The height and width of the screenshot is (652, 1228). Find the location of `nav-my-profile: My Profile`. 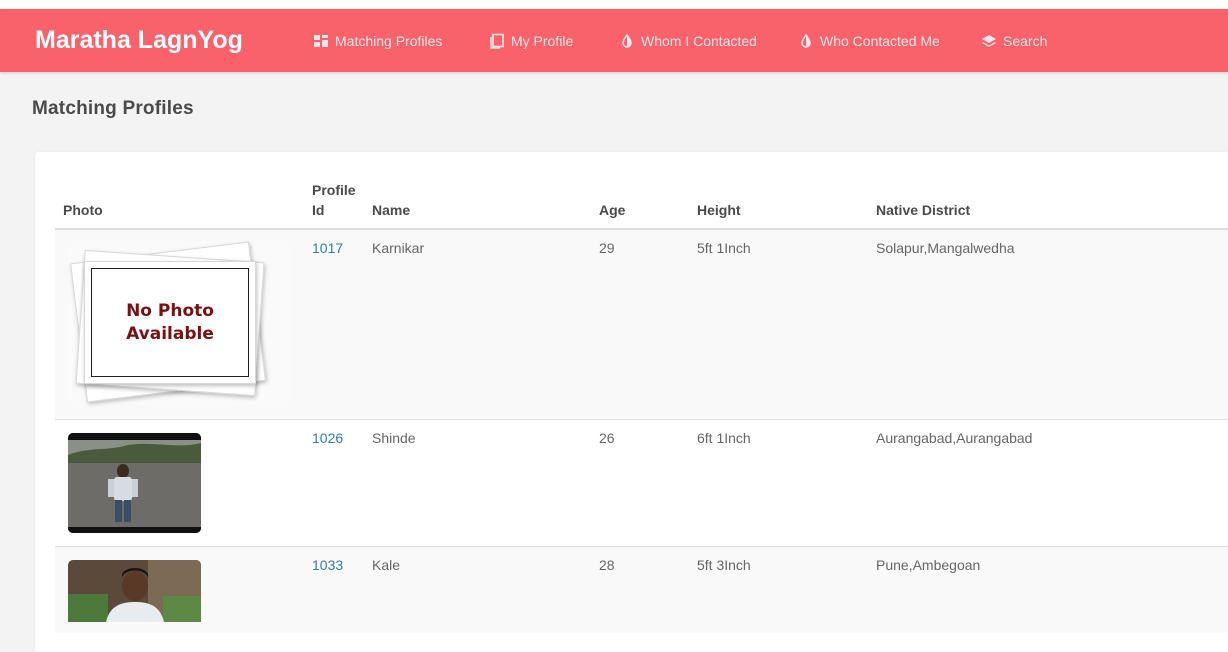

nav-my-profile: My Profile is located at coordinates (531, 40).